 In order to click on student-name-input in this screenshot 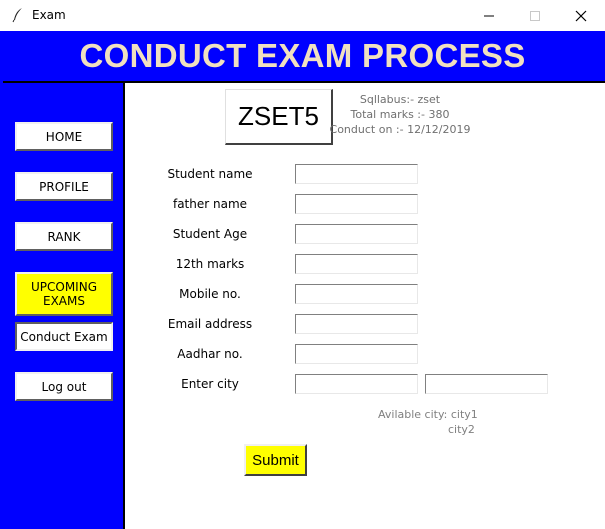, I will do `click(356, 174)`.